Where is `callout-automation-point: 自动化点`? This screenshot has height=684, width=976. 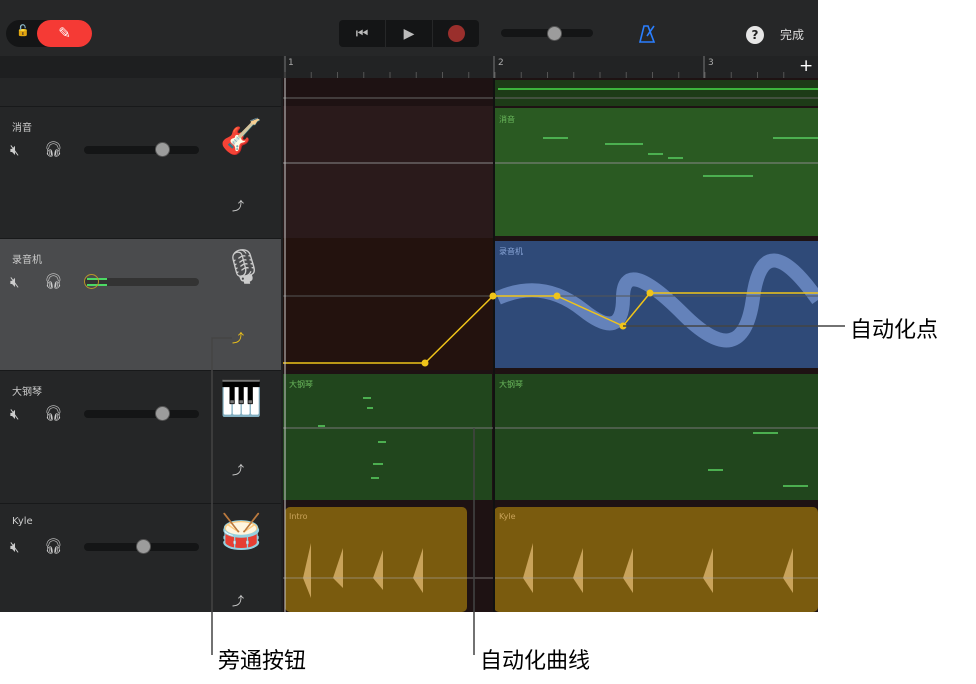 callout-automation-point: 自动化点 is located at coordinates (894, 330).